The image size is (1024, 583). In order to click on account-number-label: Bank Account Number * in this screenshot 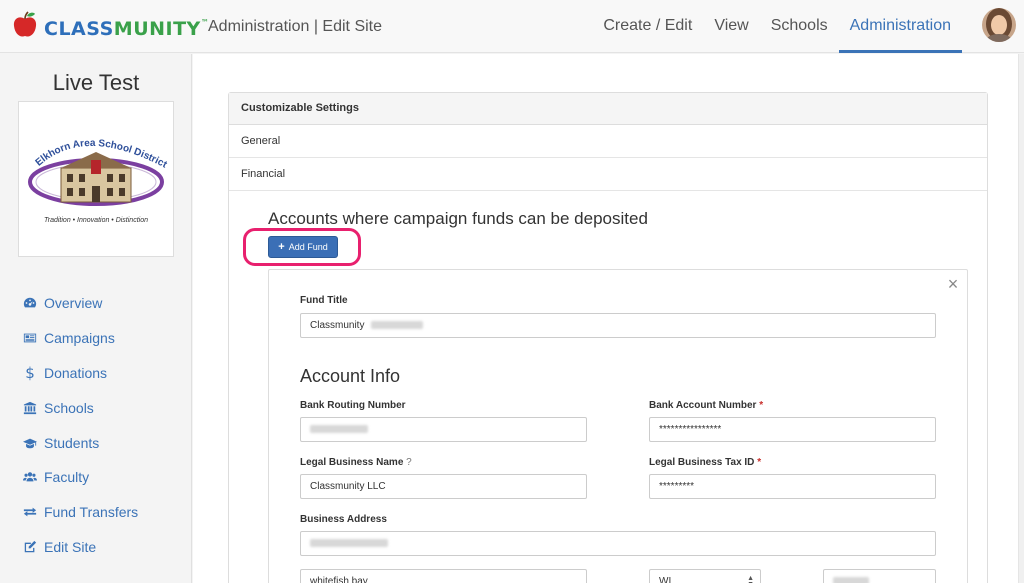, I will do `click(706, 405)`.